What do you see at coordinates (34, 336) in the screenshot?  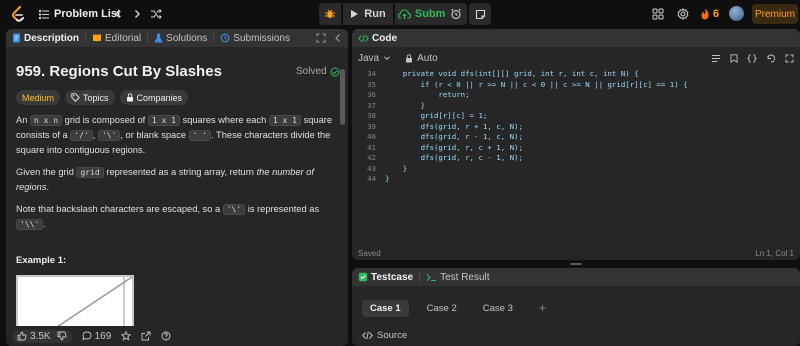 I see `like-button: 3.5K` at bounding box center [34, 336].